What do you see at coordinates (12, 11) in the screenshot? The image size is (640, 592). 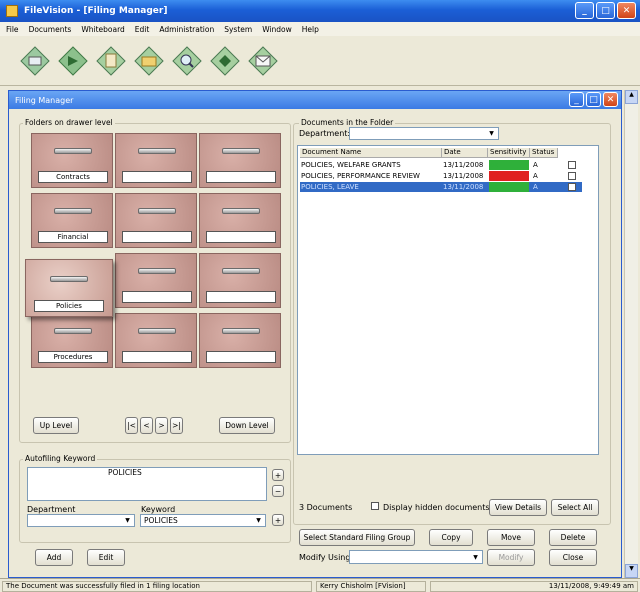 I see `app-icon` at bounding box center [12, 11].